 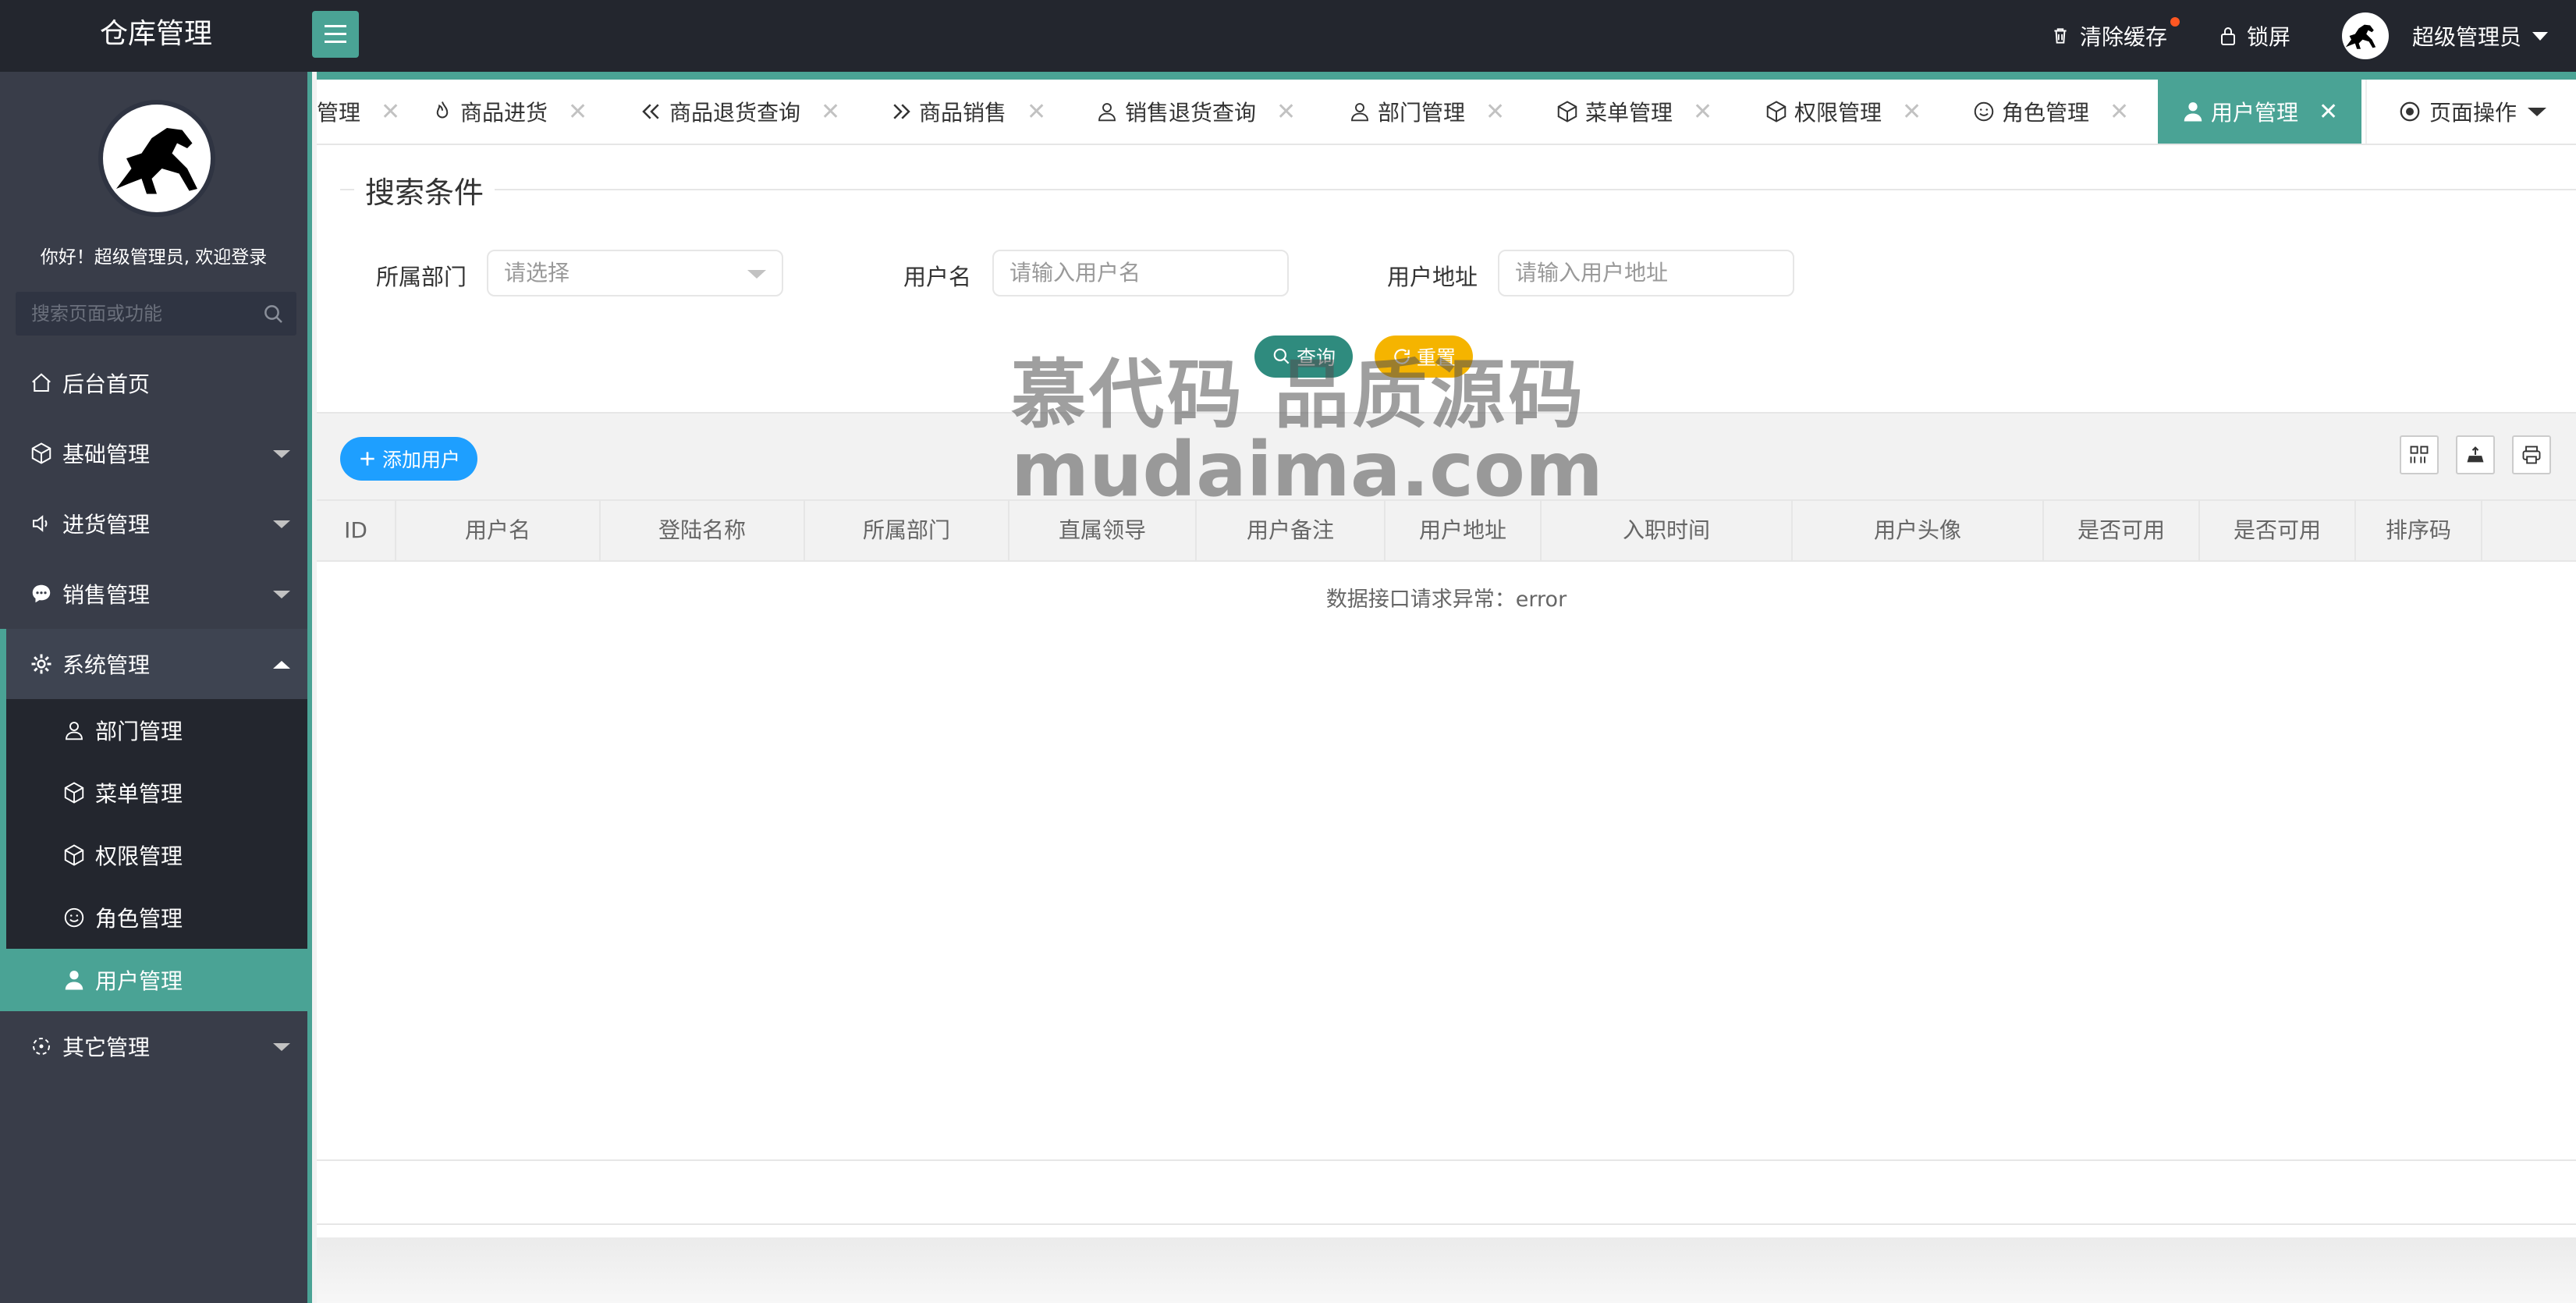 I want to click on print-icon, so click(x=2531, y=455).